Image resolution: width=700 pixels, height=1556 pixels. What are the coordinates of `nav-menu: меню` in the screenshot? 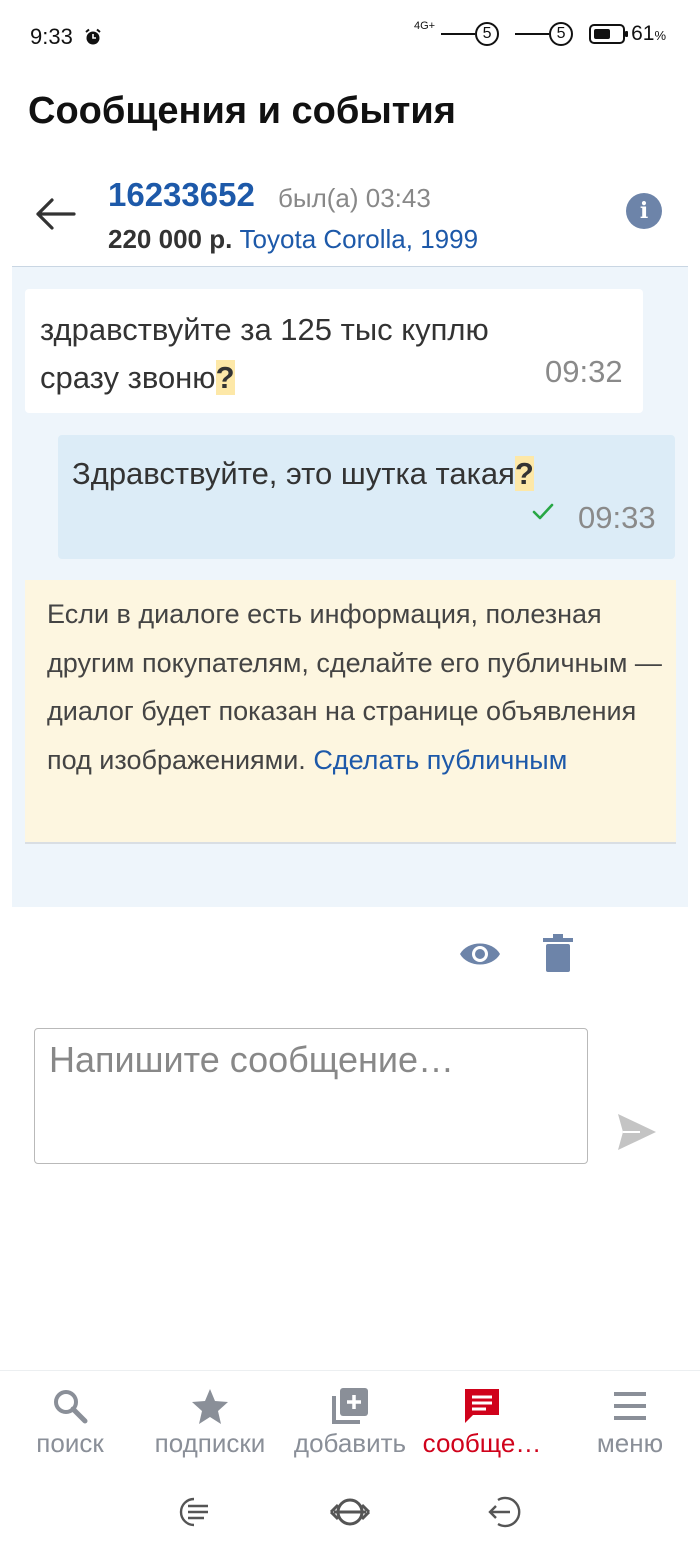 It's located at (630, 1422).